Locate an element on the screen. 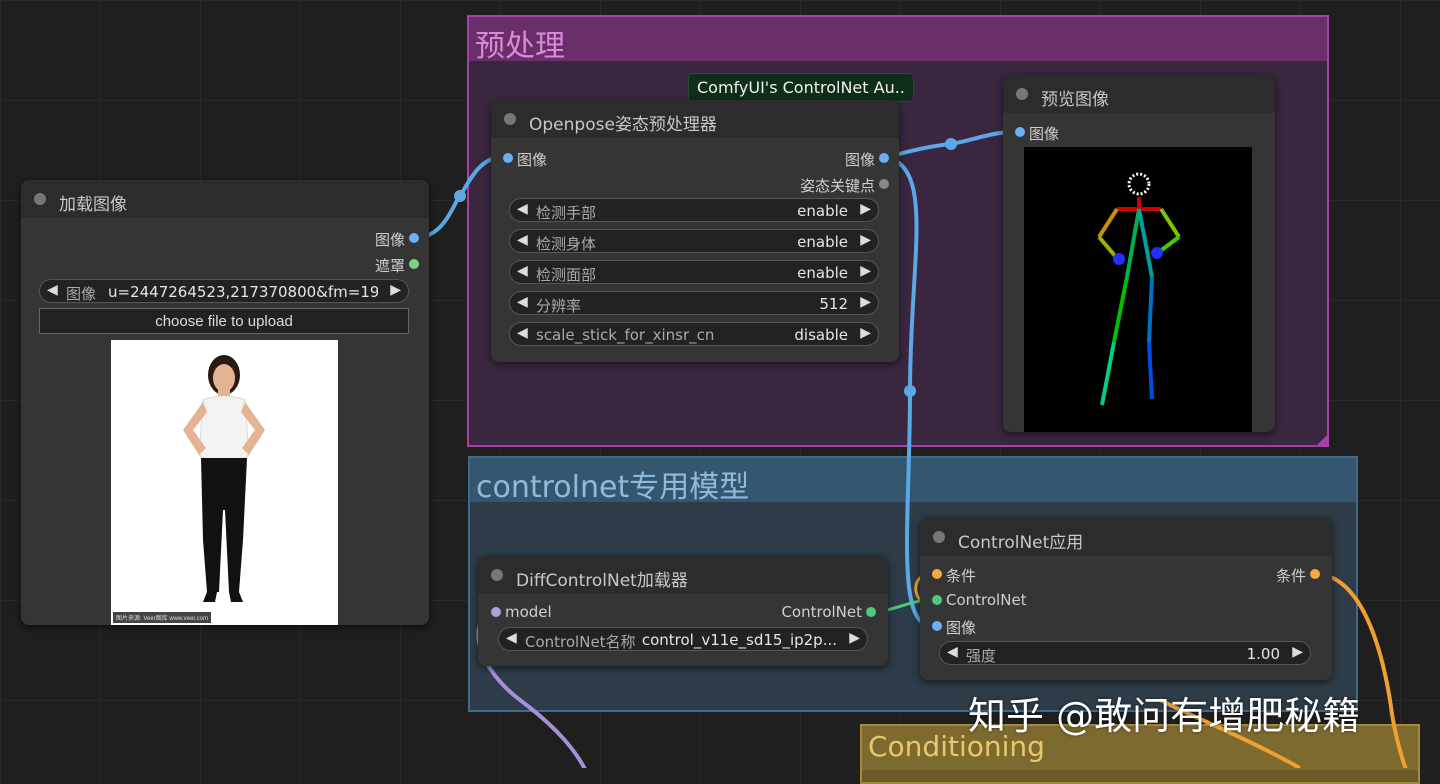  node-header: 加载图像 is located at coordinates (225, 199).